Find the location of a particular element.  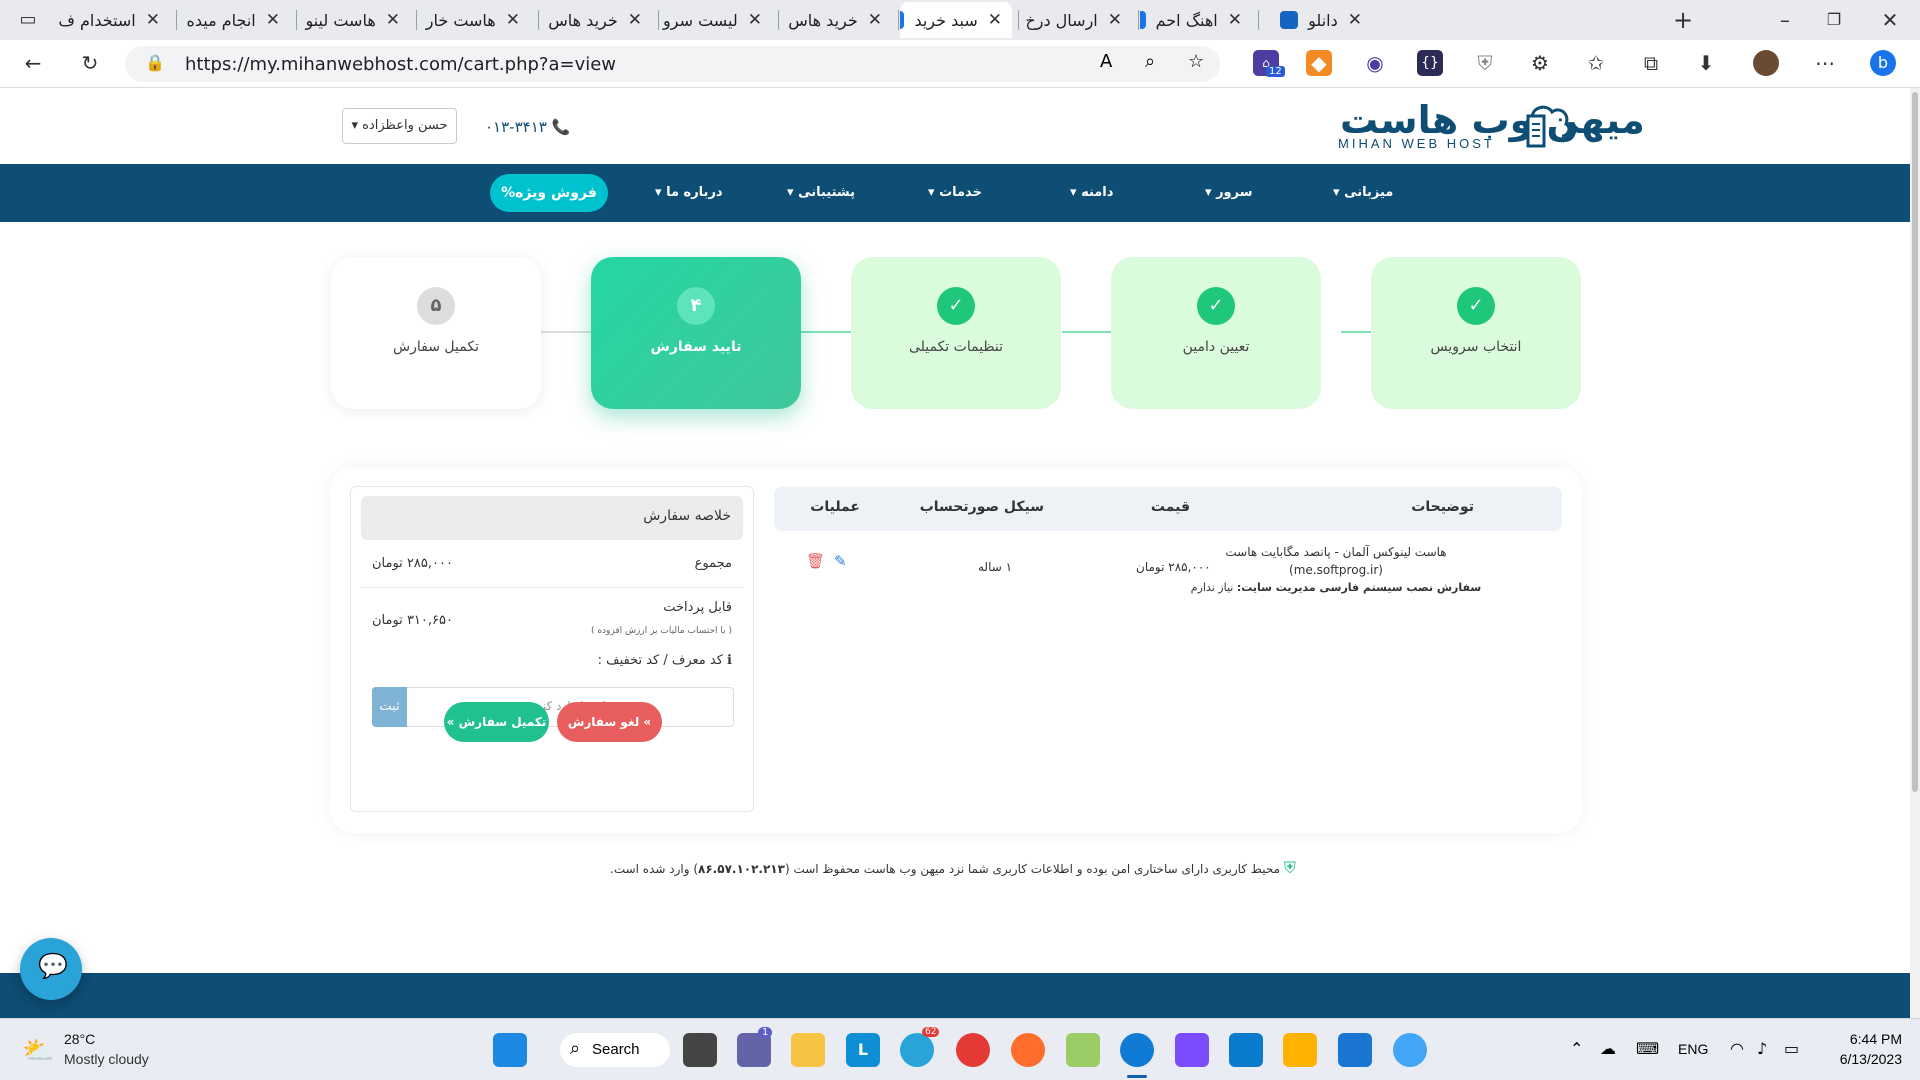

complete-order-button: تکمیل سفارش » is located at coordinates (496, 722).